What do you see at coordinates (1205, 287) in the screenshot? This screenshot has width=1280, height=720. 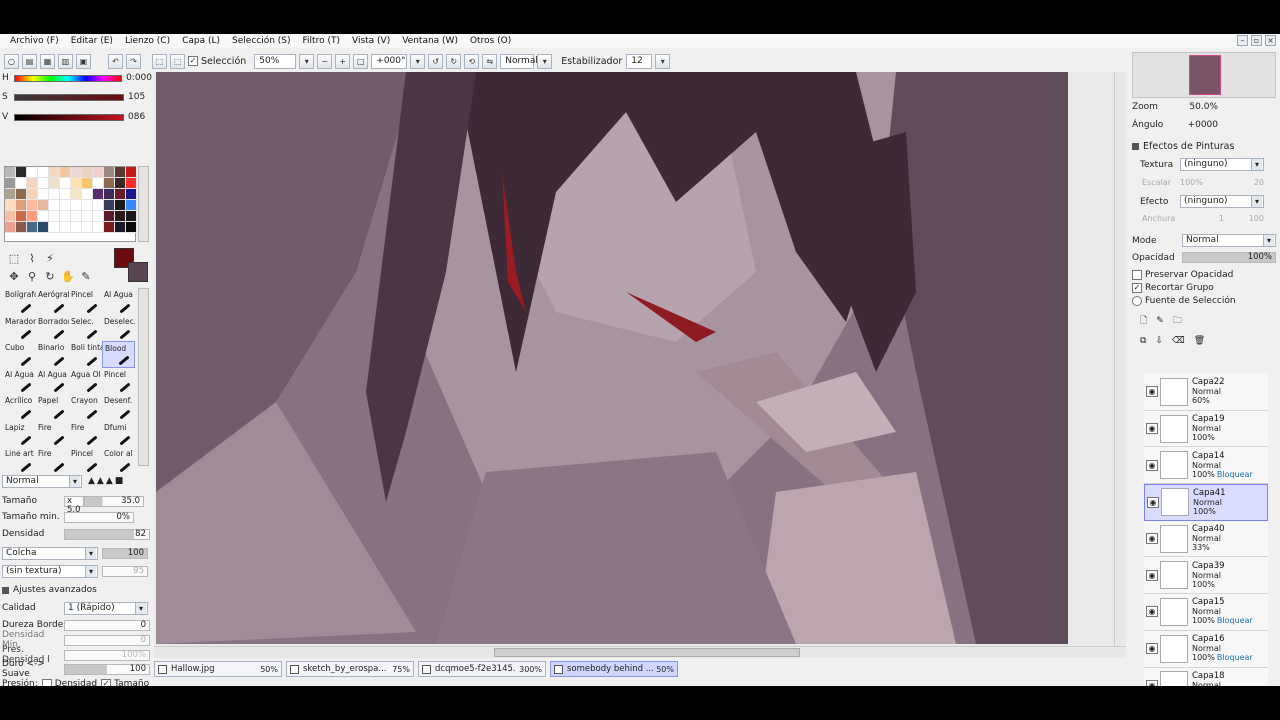 I see `clip-group-row: ✓ Recortar Grupo` at bounding box center [1205, 287].